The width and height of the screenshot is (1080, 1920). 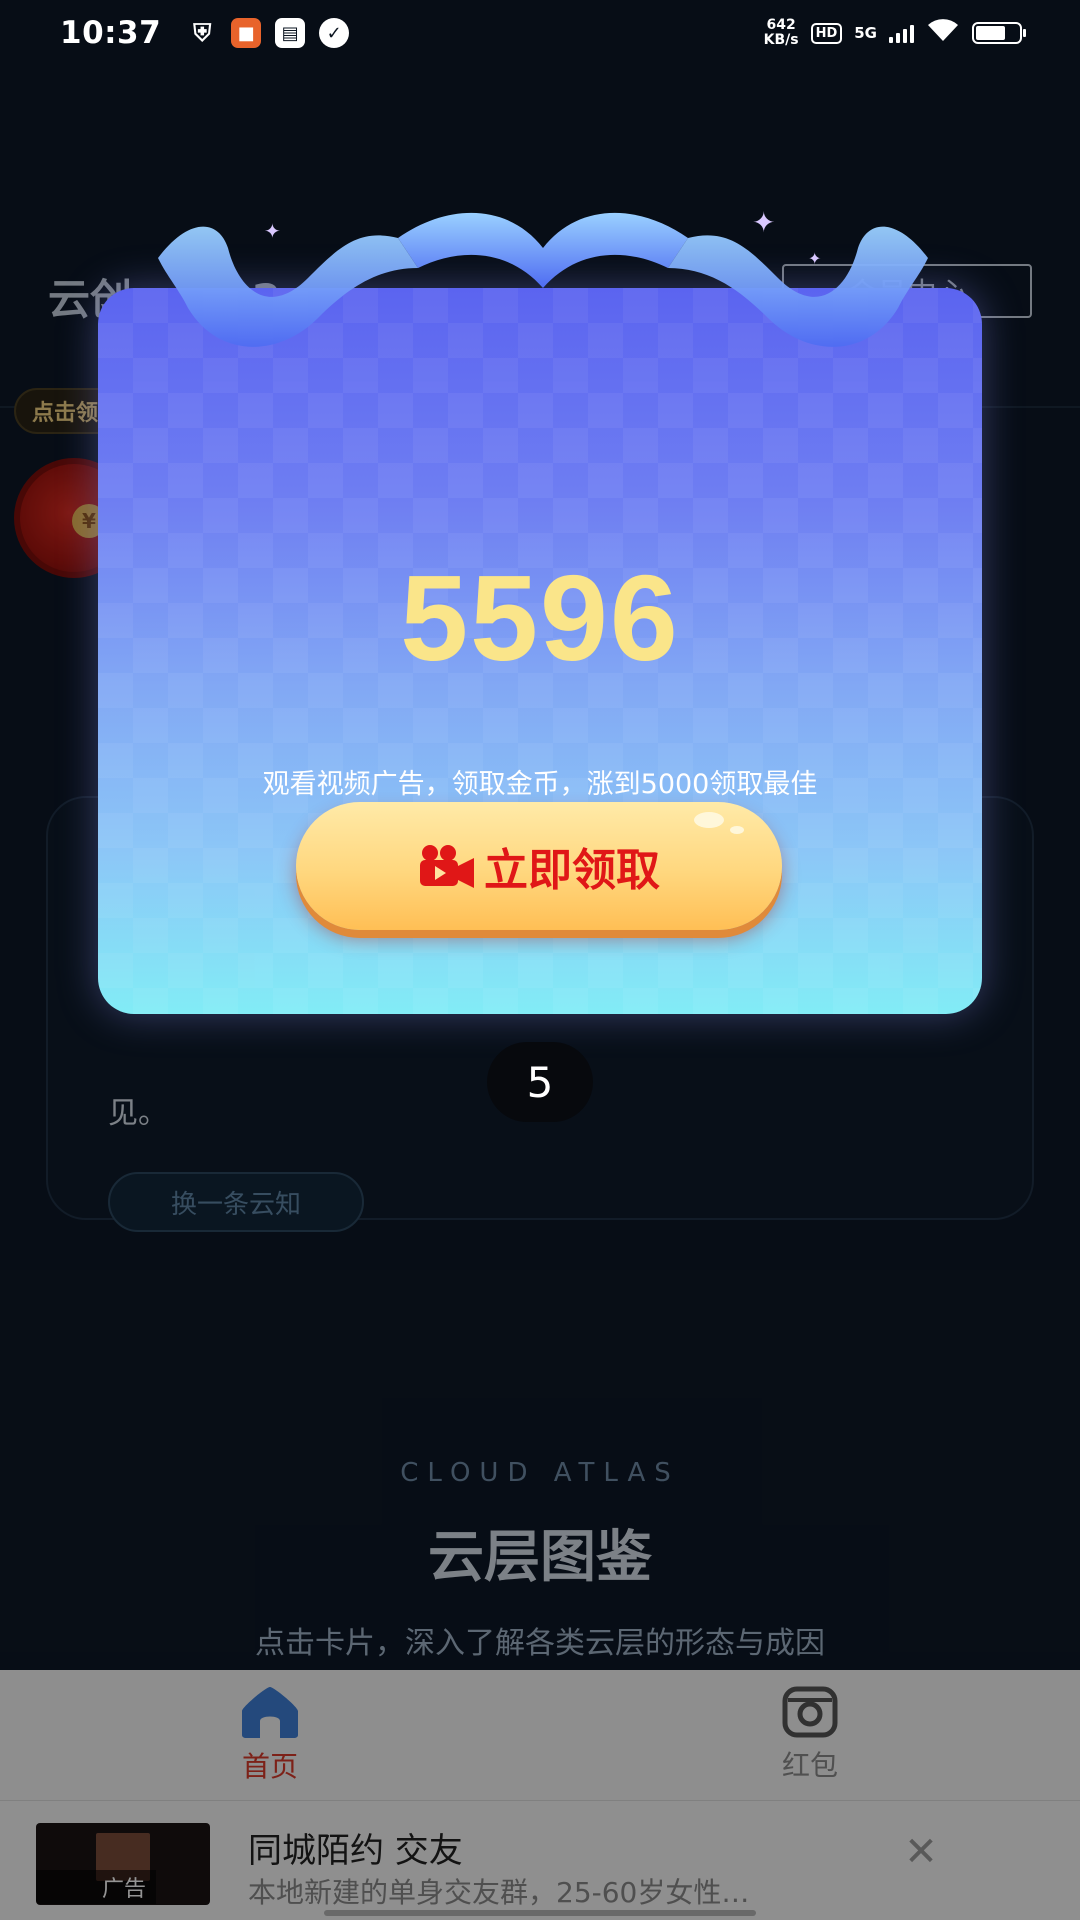 I want to click on hd-badge: HD, so click(x=826, y=33).